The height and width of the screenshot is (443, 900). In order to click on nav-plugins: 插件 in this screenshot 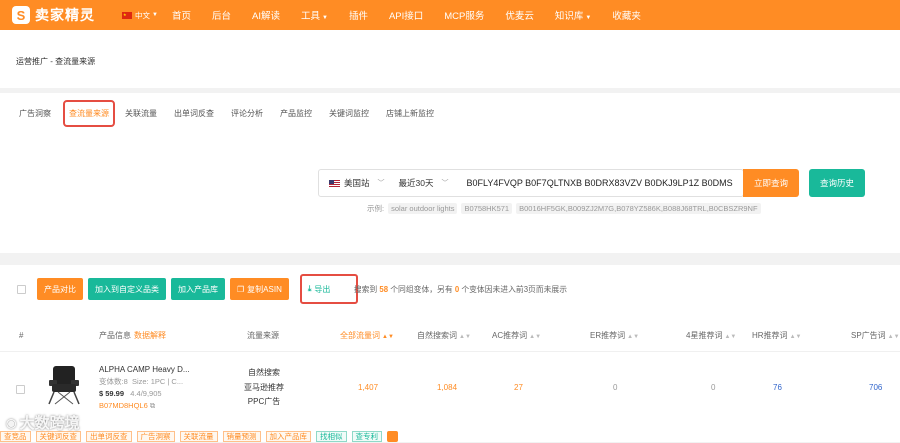, I will do `click(358, 15)`.